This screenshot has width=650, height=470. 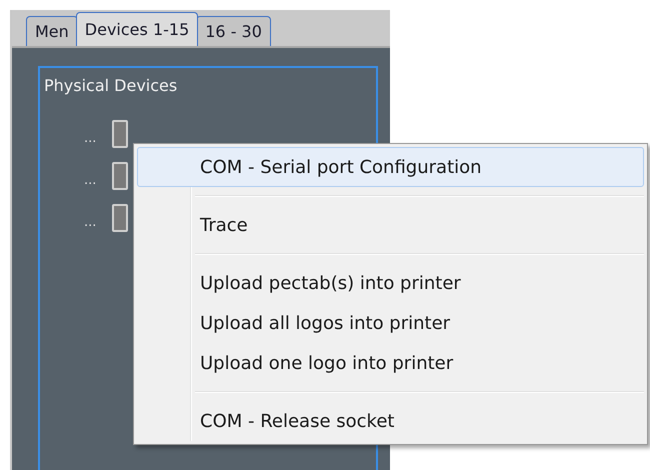 What do you see at coordinates (390, 363) in the screenshot?
I see `menu-item: Upload one logo into printer` at bounding box center [390, 363].